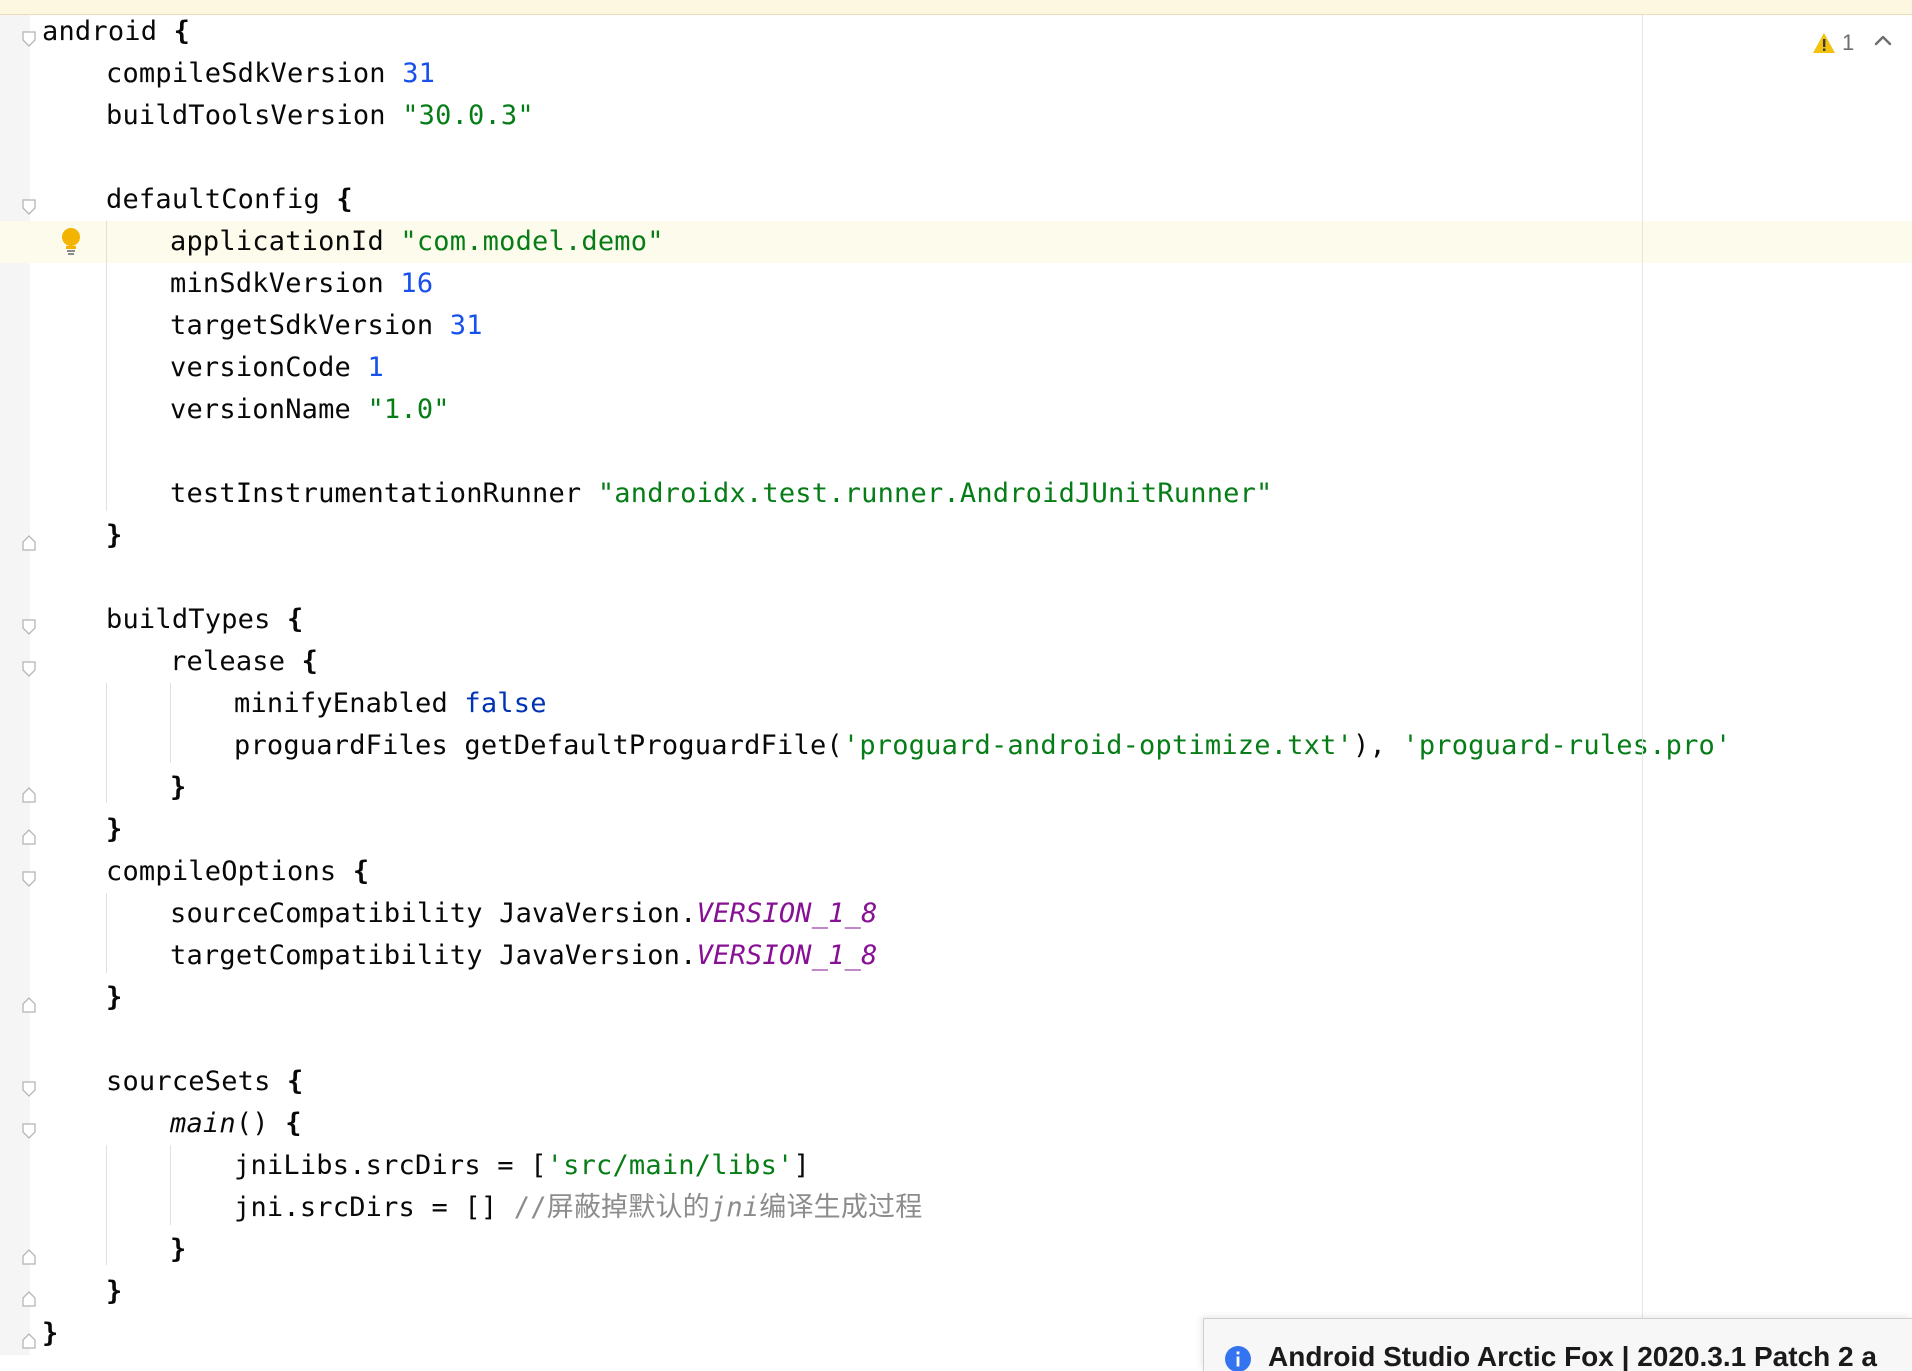 This screenshot has width=1912, height=1371. What do you see at coordinates (71, 242) in the screenshot?
I see `lightbulb-icon` at bounding box center [71, 242].